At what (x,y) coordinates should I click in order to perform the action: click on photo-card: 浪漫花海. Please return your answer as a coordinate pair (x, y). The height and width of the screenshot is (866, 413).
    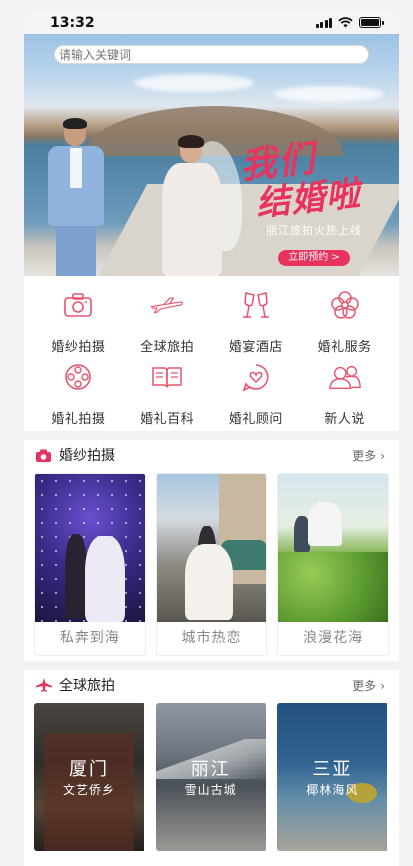
    Looking at the image, I should click on (333, 564).